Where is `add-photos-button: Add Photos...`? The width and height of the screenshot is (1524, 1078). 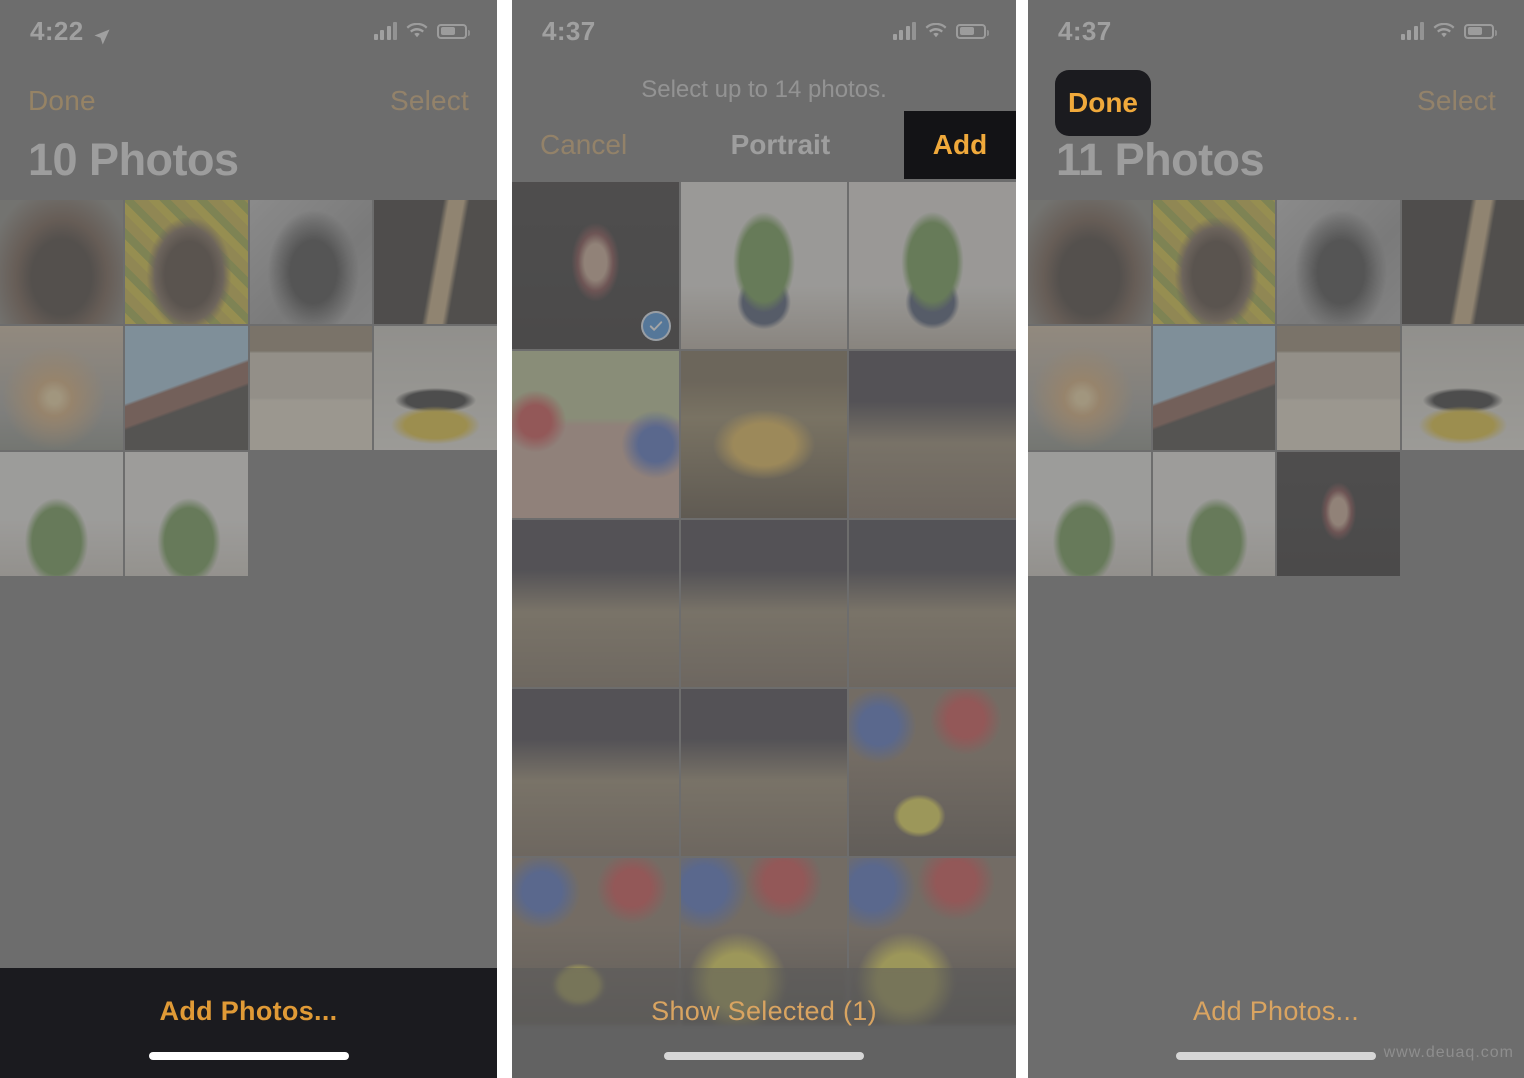
add-photos-button: Add Photos... is located at coordinates (1276, 1011).